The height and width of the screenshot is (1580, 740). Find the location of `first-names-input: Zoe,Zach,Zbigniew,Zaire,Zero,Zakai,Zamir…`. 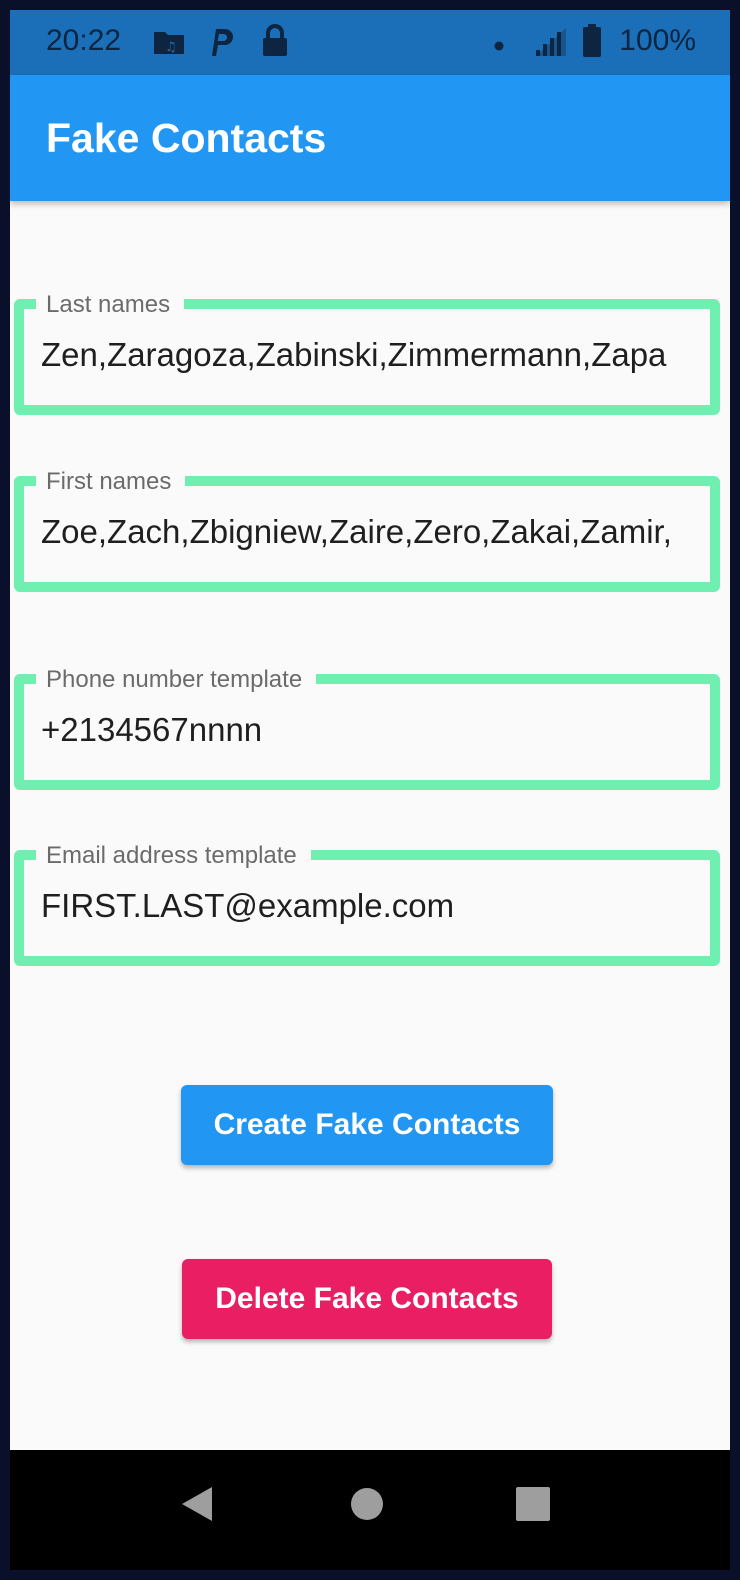

first-names-input: Zoe,Zach,Zbigniew,Zaire,Zero,Zakai,Zamir… is located at coordinates (371, 532).